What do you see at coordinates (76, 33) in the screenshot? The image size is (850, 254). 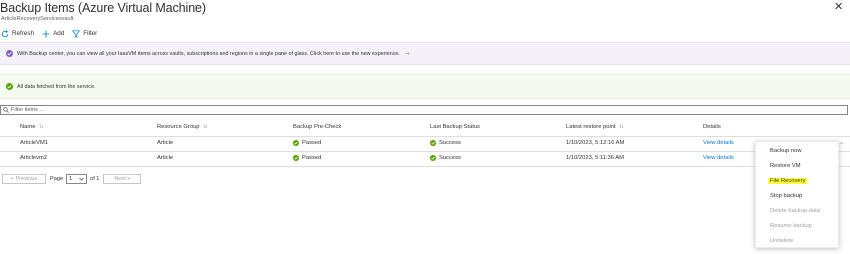 I see `funnel-icon` at bounding box center [76, 33].